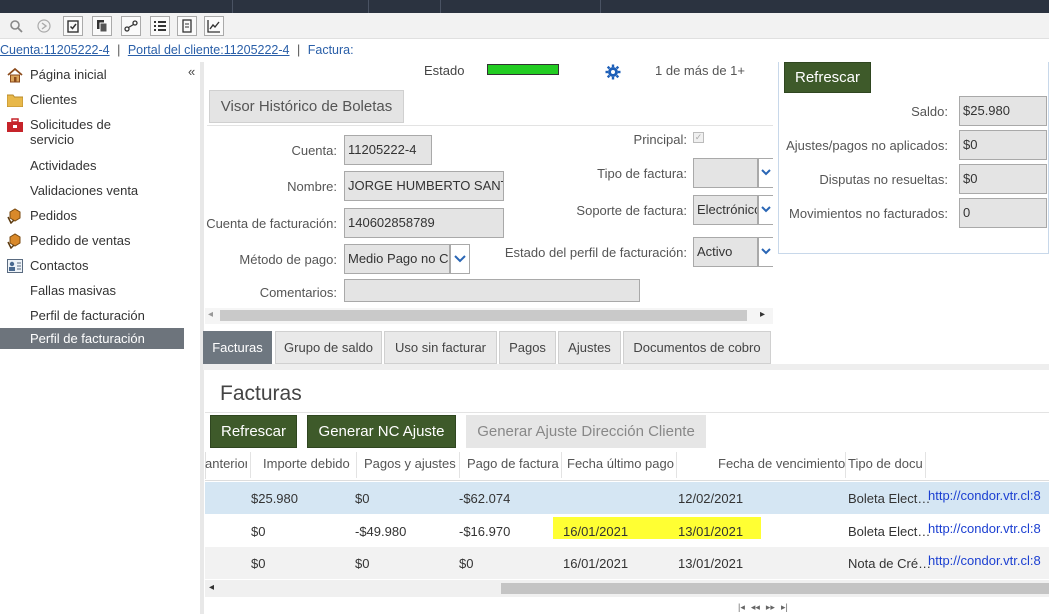 The height and width of the screenshot is (614, 1049). I want to click on tab-facturas: Facturas, so click(237, 347).